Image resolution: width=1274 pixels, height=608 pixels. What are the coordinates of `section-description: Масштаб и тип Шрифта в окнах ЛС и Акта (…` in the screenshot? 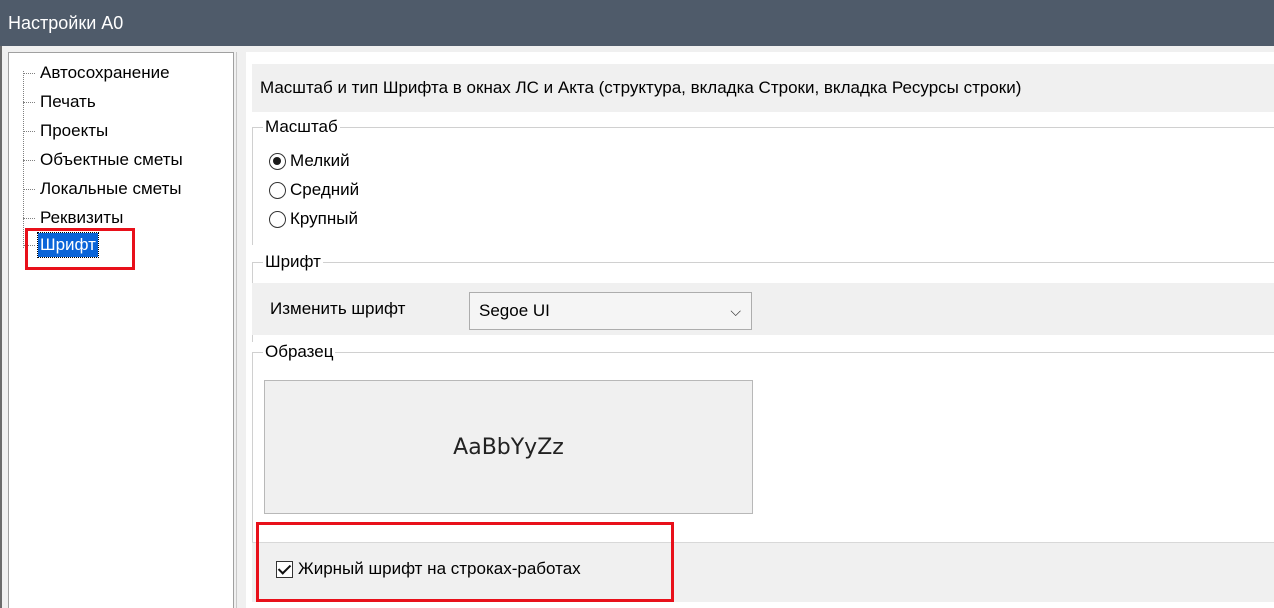 It's located at (763, 88).